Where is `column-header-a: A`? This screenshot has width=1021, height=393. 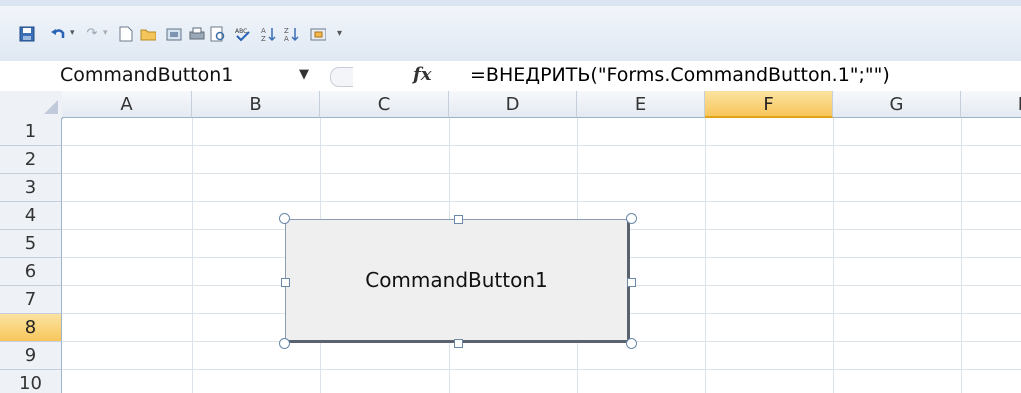
column-header-a: A is located at coordinates (127, 104).